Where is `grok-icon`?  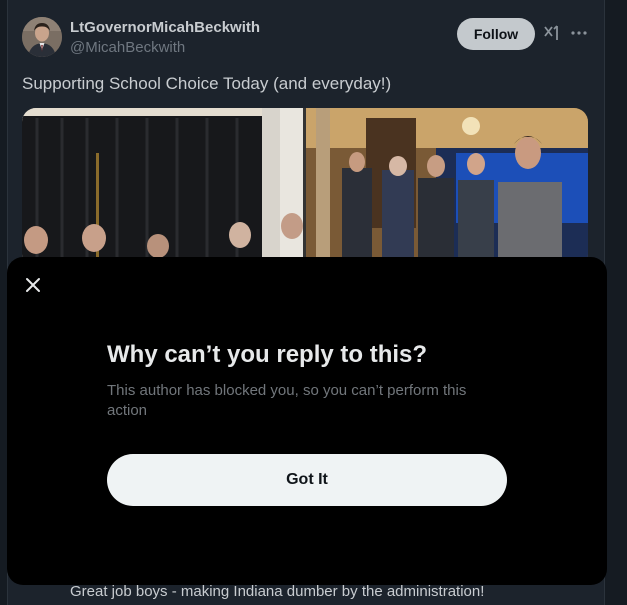
grok-icon is located at coordinates (552, 33).